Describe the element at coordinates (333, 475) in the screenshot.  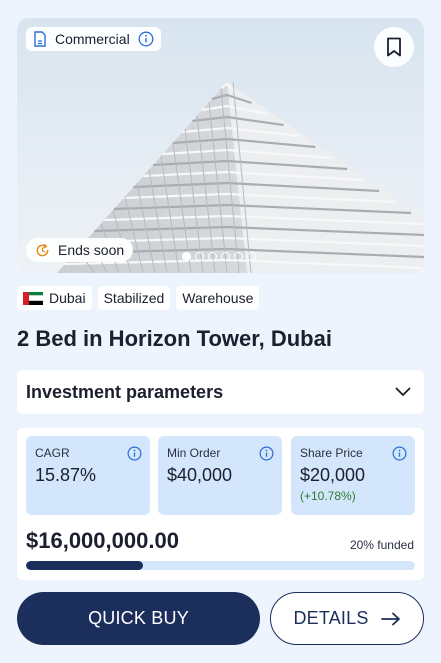
I see `metric-value: $20,000` at that location.